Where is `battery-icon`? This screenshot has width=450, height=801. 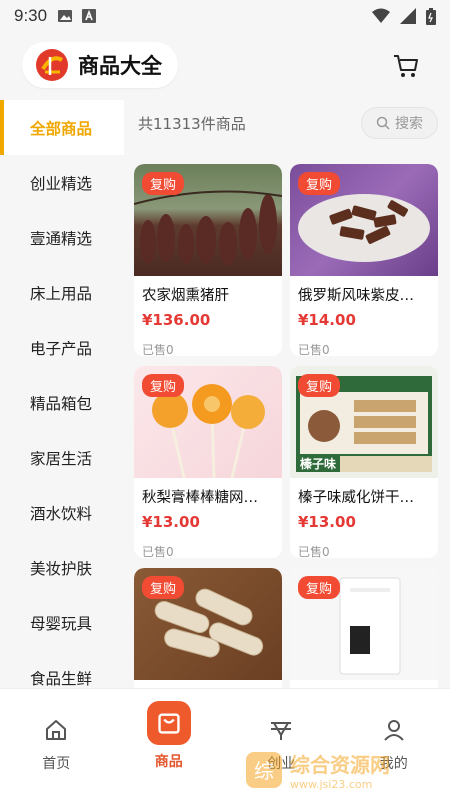 battery-icon is located at coordinates (431, 16).